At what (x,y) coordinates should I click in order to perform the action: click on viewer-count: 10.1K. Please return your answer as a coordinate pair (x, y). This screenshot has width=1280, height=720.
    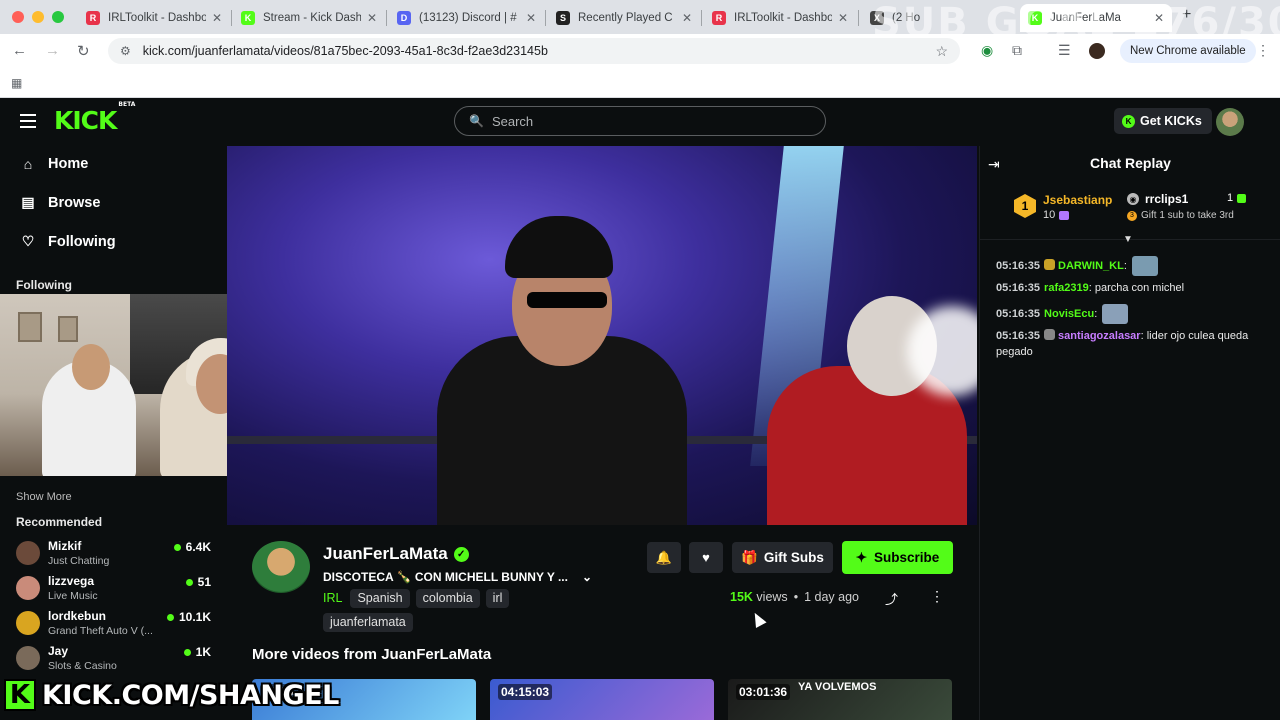
    Looking at the image, I should click on (188, 617).